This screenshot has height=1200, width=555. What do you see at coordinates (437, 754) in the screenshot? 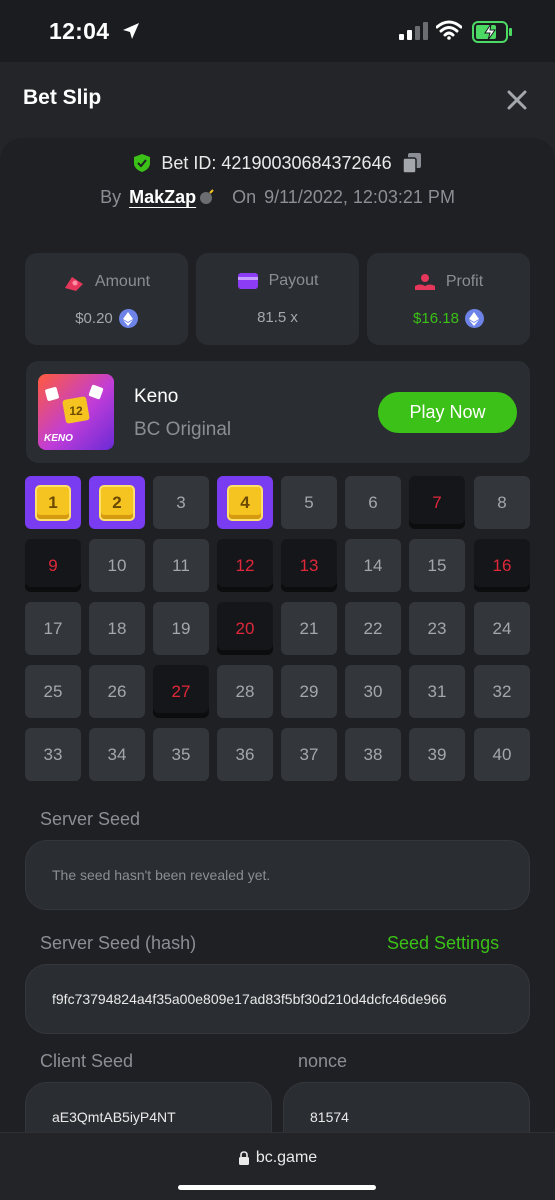
I see `keno-cell-39: 39` at bounding box center [437, 754].